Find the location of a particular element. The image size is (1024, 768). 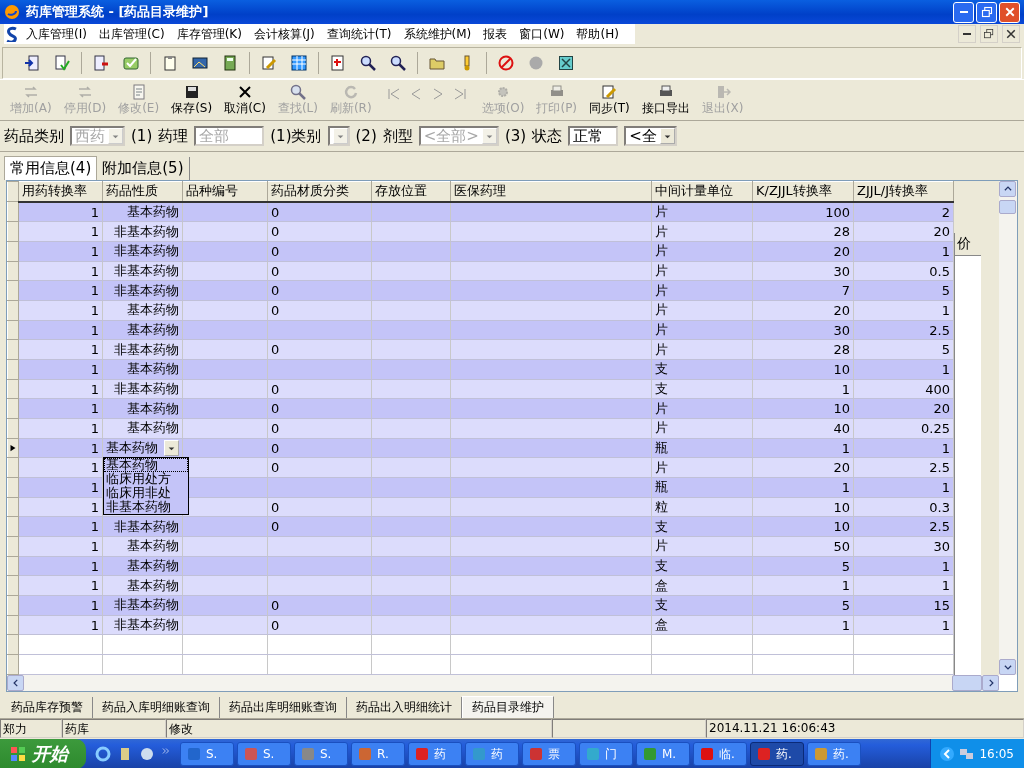

toolbar-button: 同步(T) is located at coordinates (609, 100).